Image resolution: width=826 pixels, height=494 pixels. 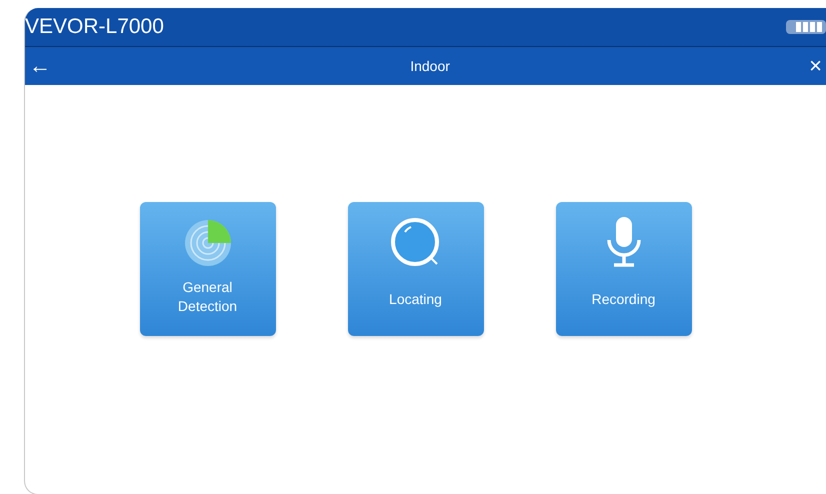 What do you see at coordinates (40, 66) in the screenshot?
I see `back-button: ←` at bounding box center [40, 66].